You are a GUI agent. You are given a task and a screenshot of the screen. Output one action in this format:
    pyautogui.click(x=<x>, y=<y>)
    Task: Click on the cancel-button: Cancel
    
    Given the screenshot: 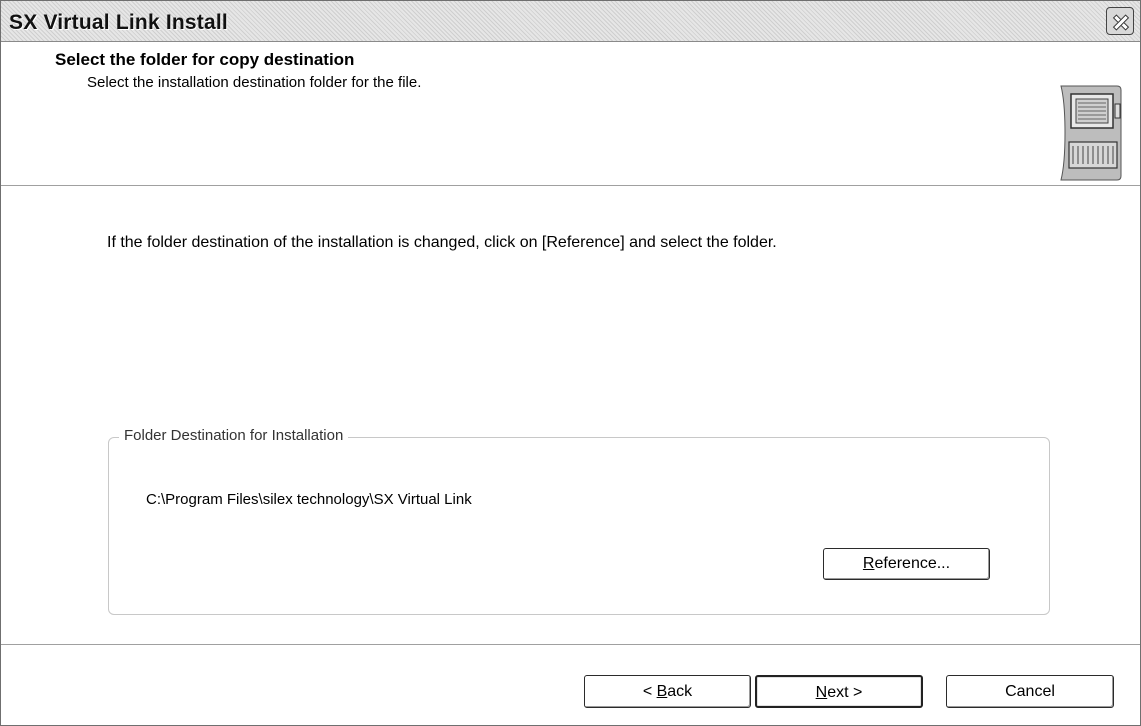 What is the action you would take?
    pyautogui.click(x=1030, y=691)
    